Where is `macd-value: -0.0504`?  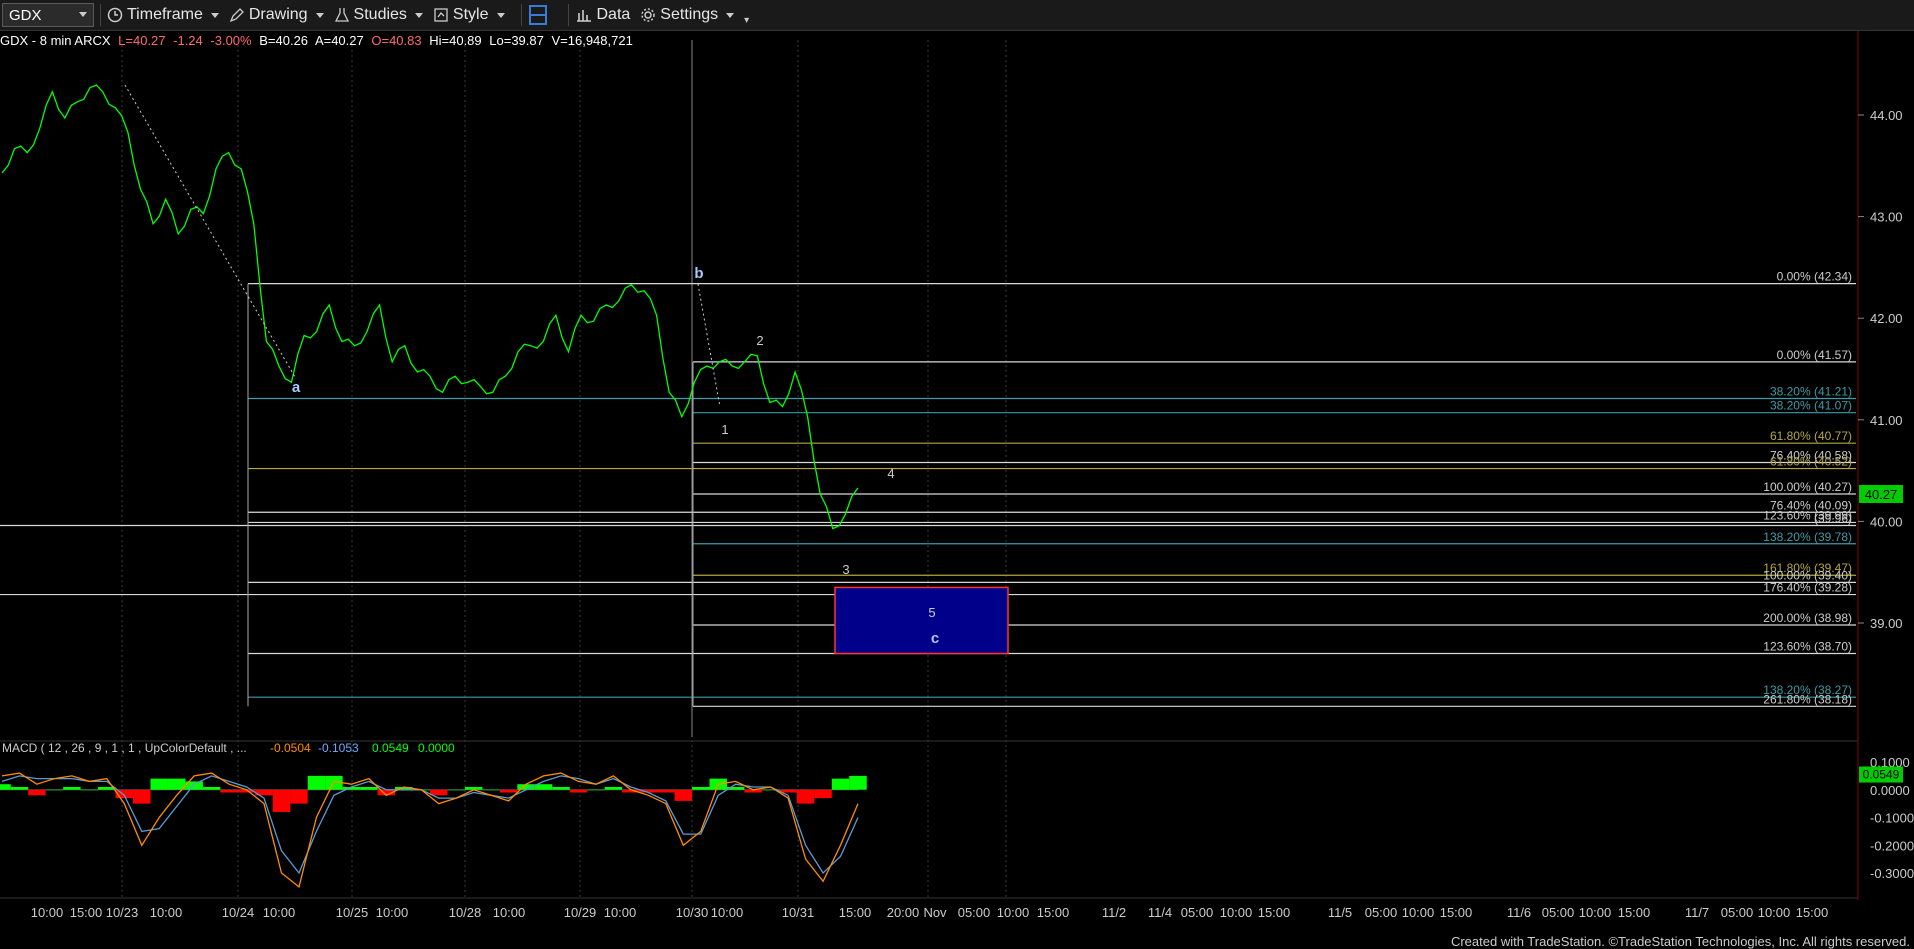 macd-value: -0.0504 is located at coordinates (290, 748).